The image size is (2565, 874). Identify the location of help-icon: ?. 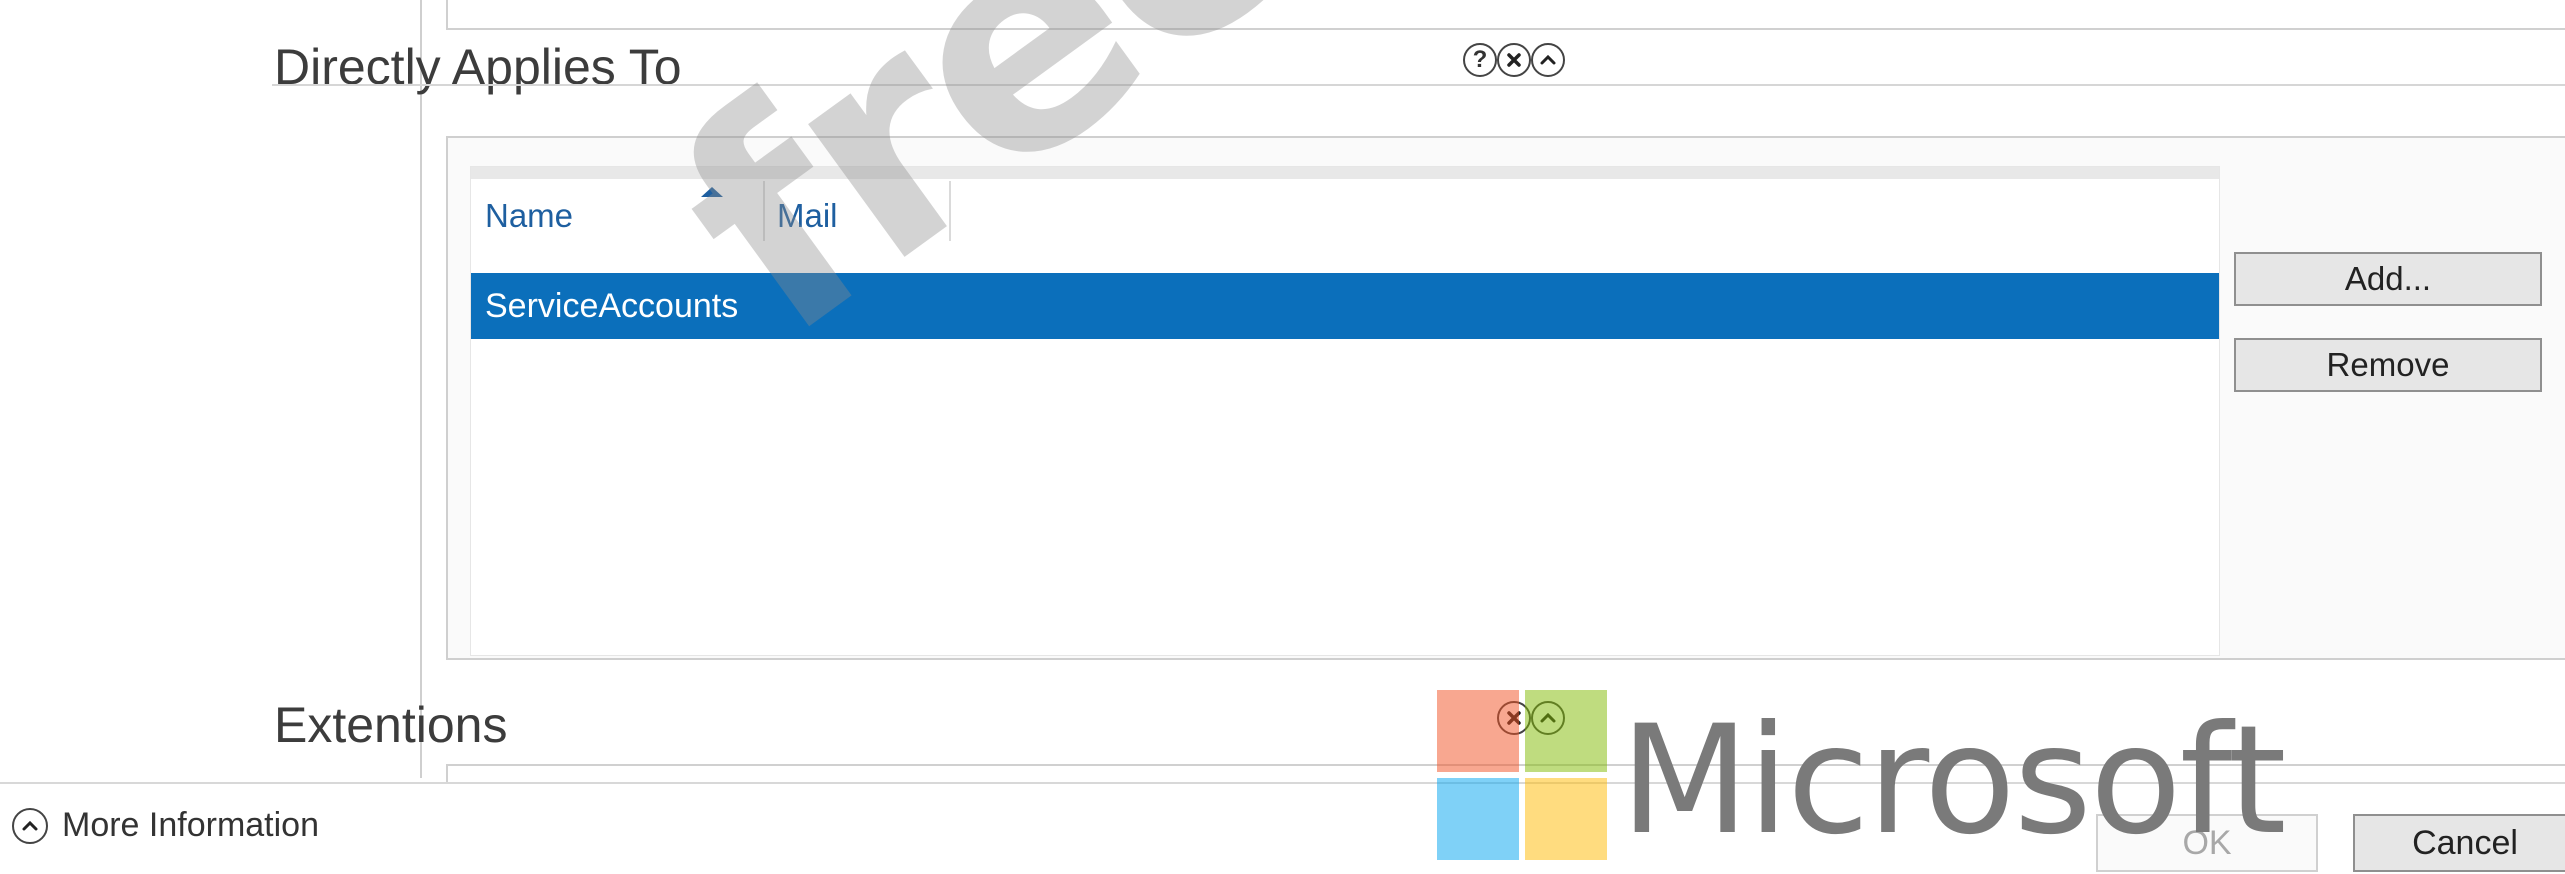
(1480, 60).